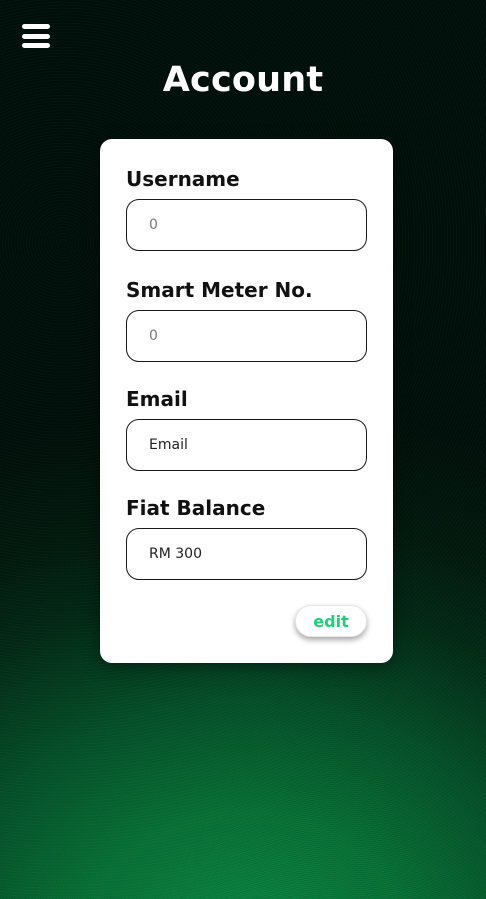 Image resolution: width=486 pixels, height=899 pixels. I want to click on fiat-balance-field-group: Fiat Balance, so click(246, 538).